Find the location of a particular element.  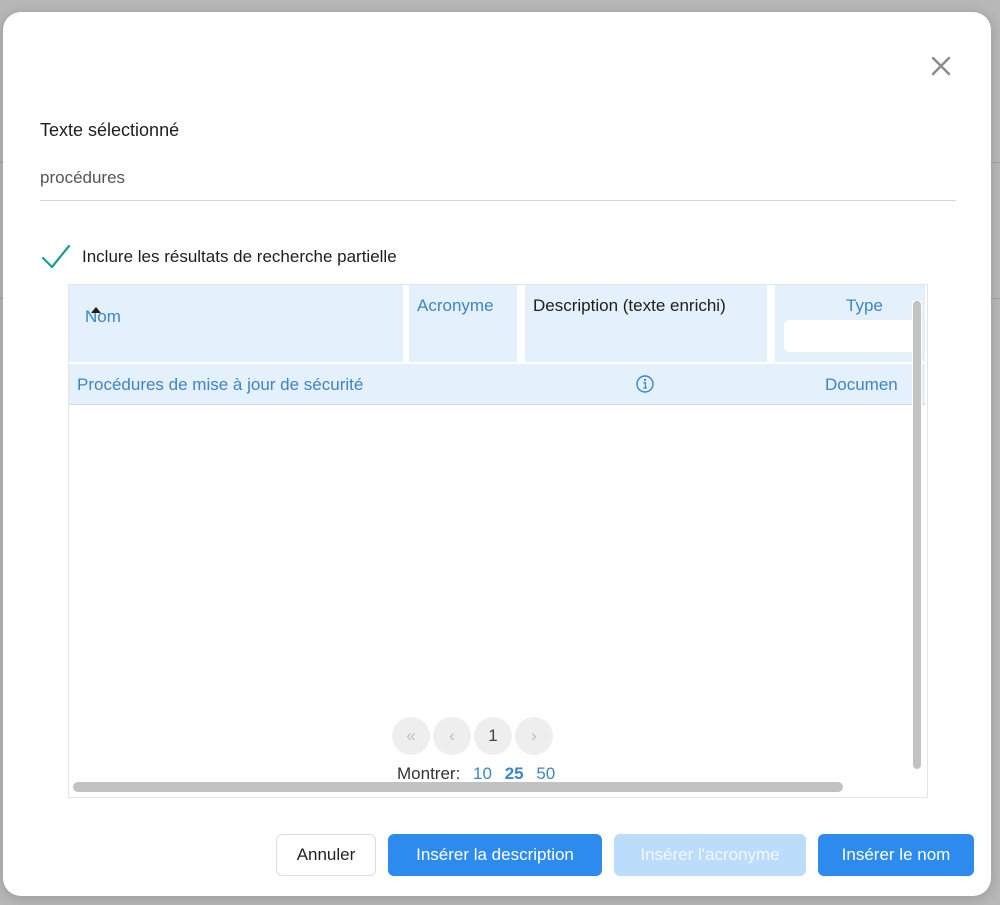

checkmark-icon is located at coordinates (56, 256).